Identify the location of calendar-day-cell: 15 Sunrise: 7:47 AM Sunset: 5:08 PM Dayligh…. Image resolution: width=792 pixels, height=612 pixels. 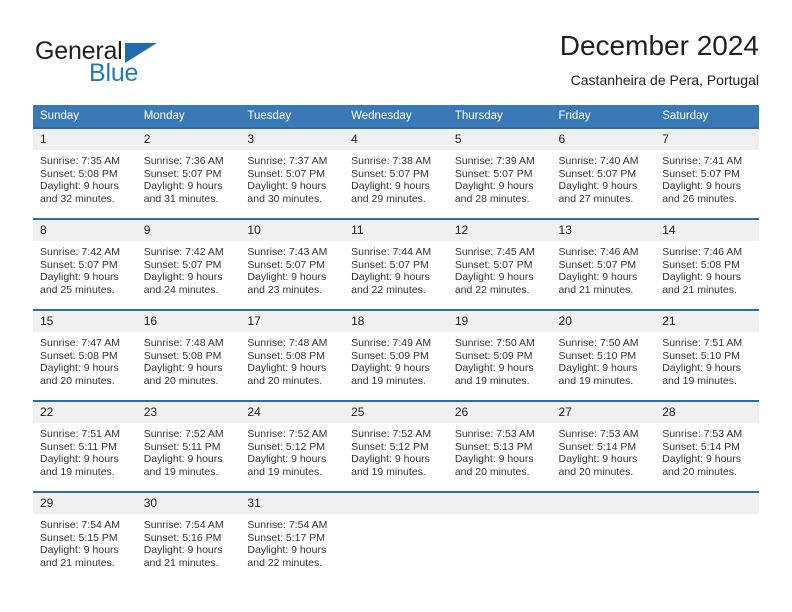
(85, 351).